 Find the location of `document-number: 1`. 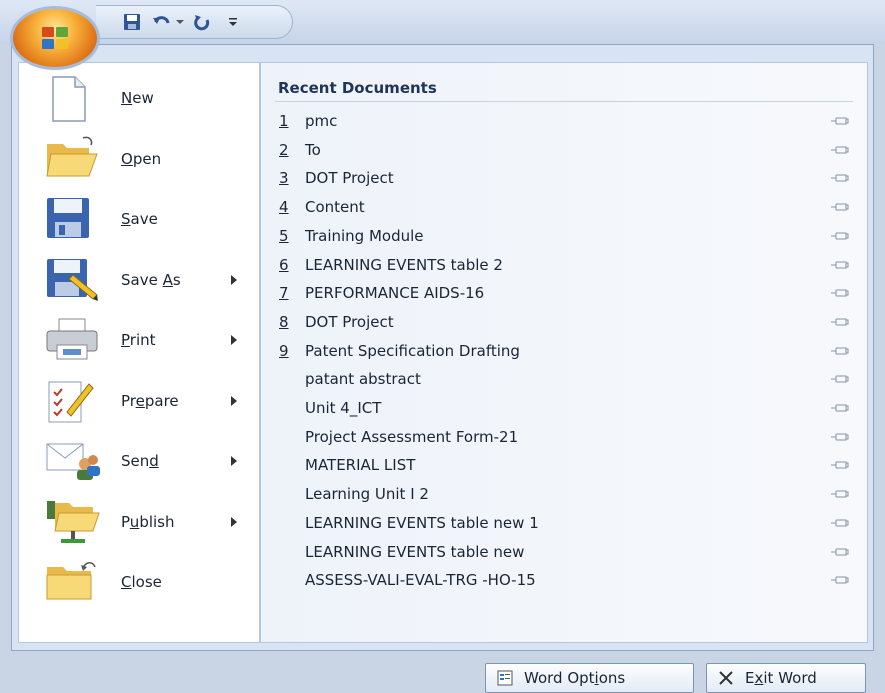

document-number: 1 is located at coordinates (284, 121).